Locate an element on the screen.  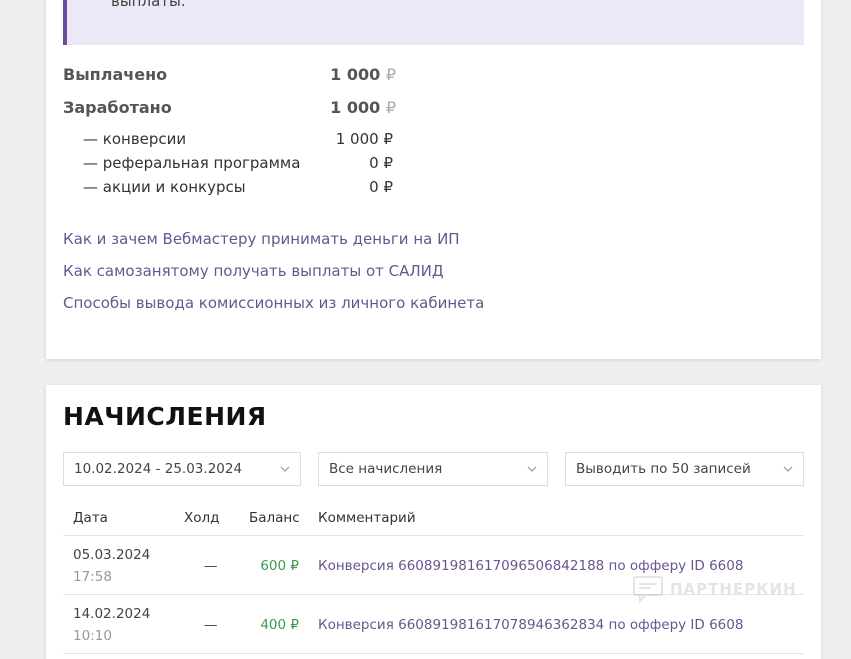
page-size-value: Выводить по 50 записей is located at coordinates (663, 469).